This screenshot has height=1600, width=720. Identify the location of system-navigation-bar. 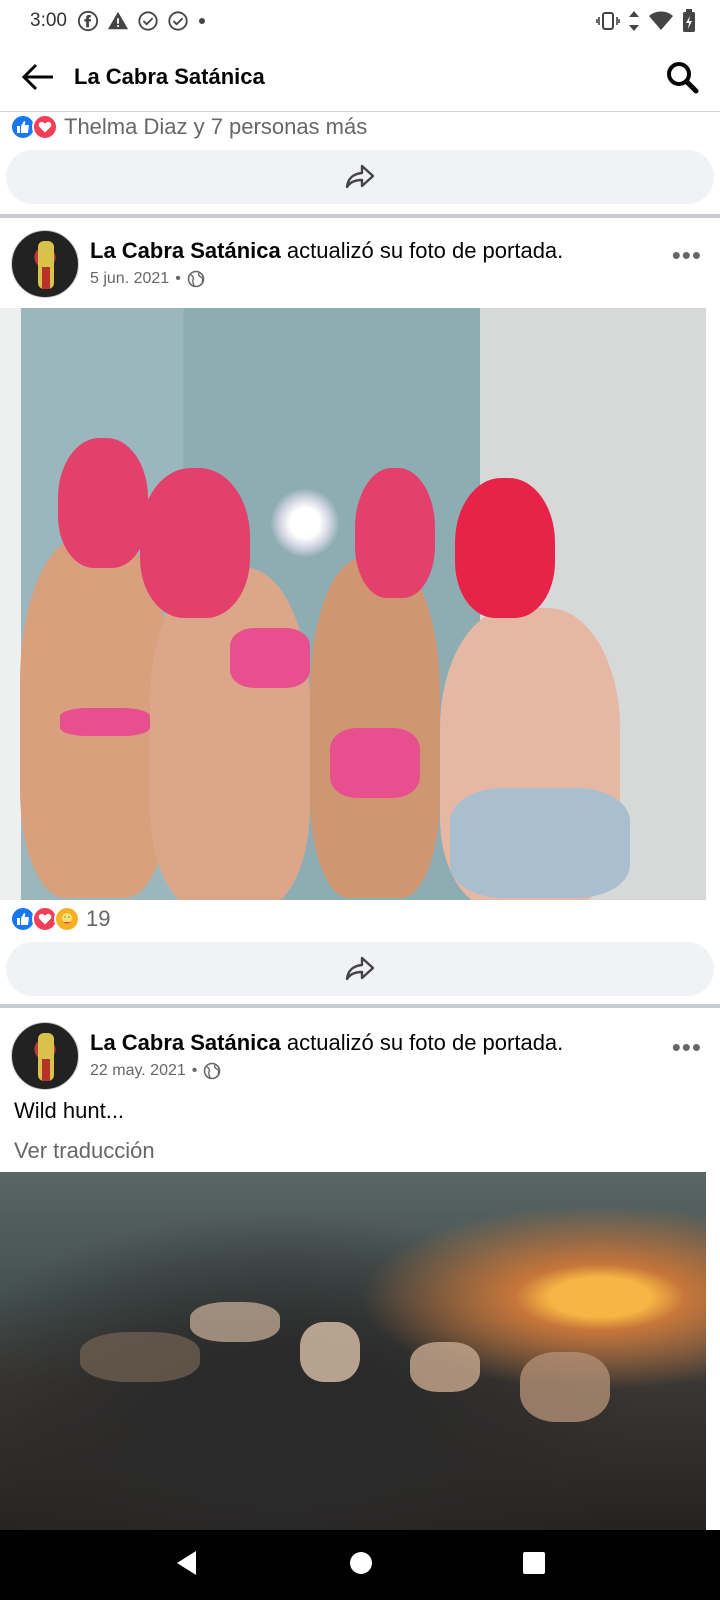
(360, 1565).